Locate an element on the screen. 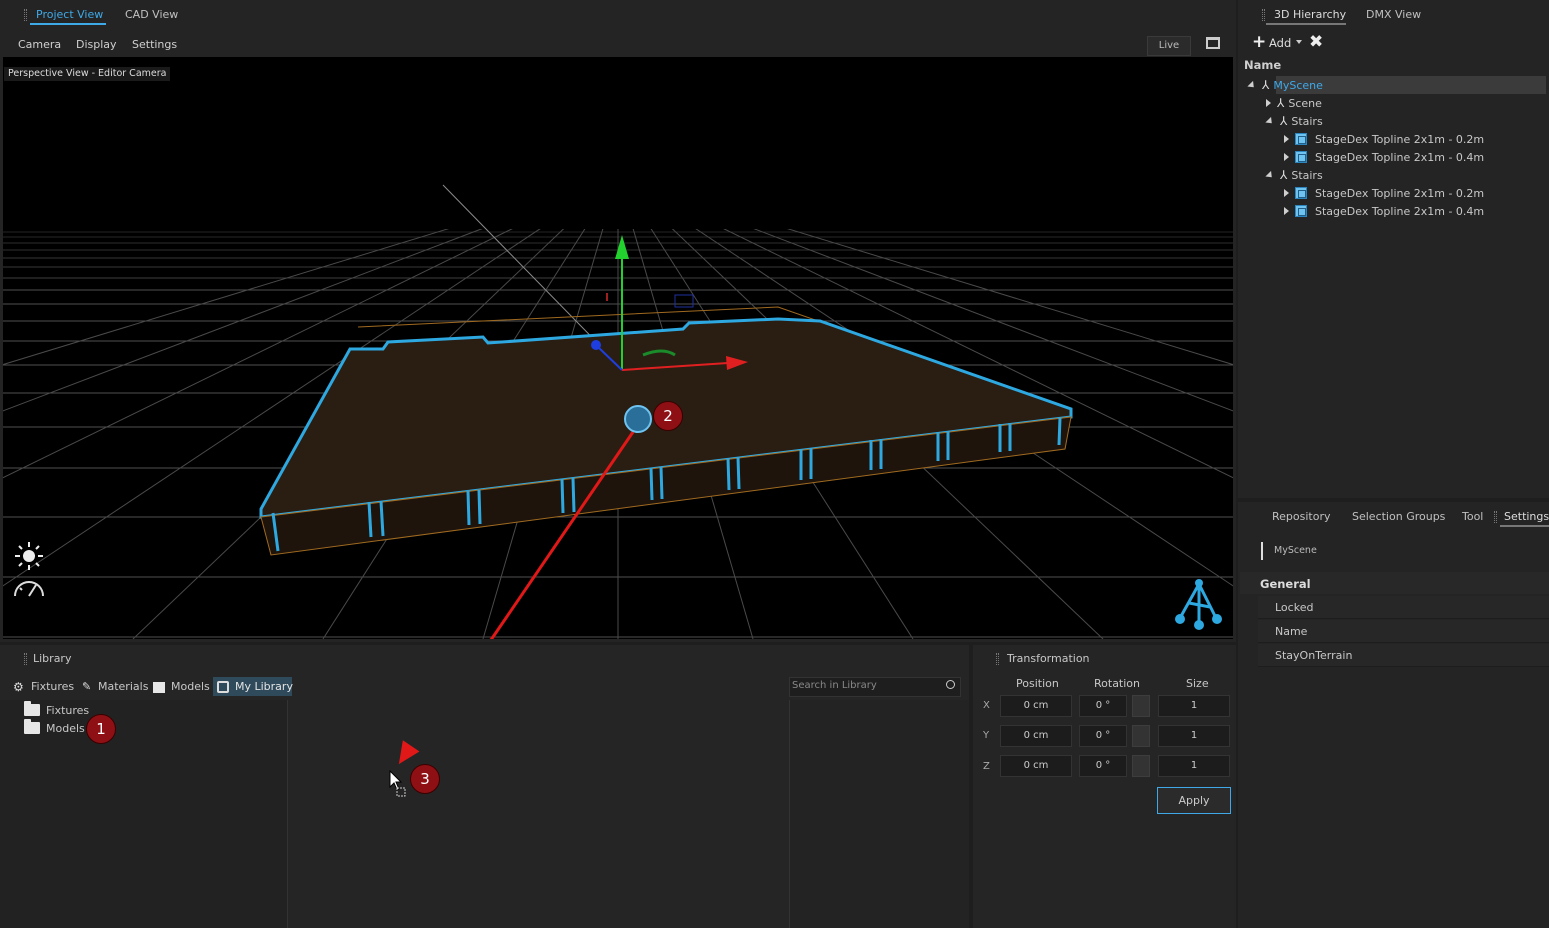  library-title: Library is located at coordinates (52, 658).